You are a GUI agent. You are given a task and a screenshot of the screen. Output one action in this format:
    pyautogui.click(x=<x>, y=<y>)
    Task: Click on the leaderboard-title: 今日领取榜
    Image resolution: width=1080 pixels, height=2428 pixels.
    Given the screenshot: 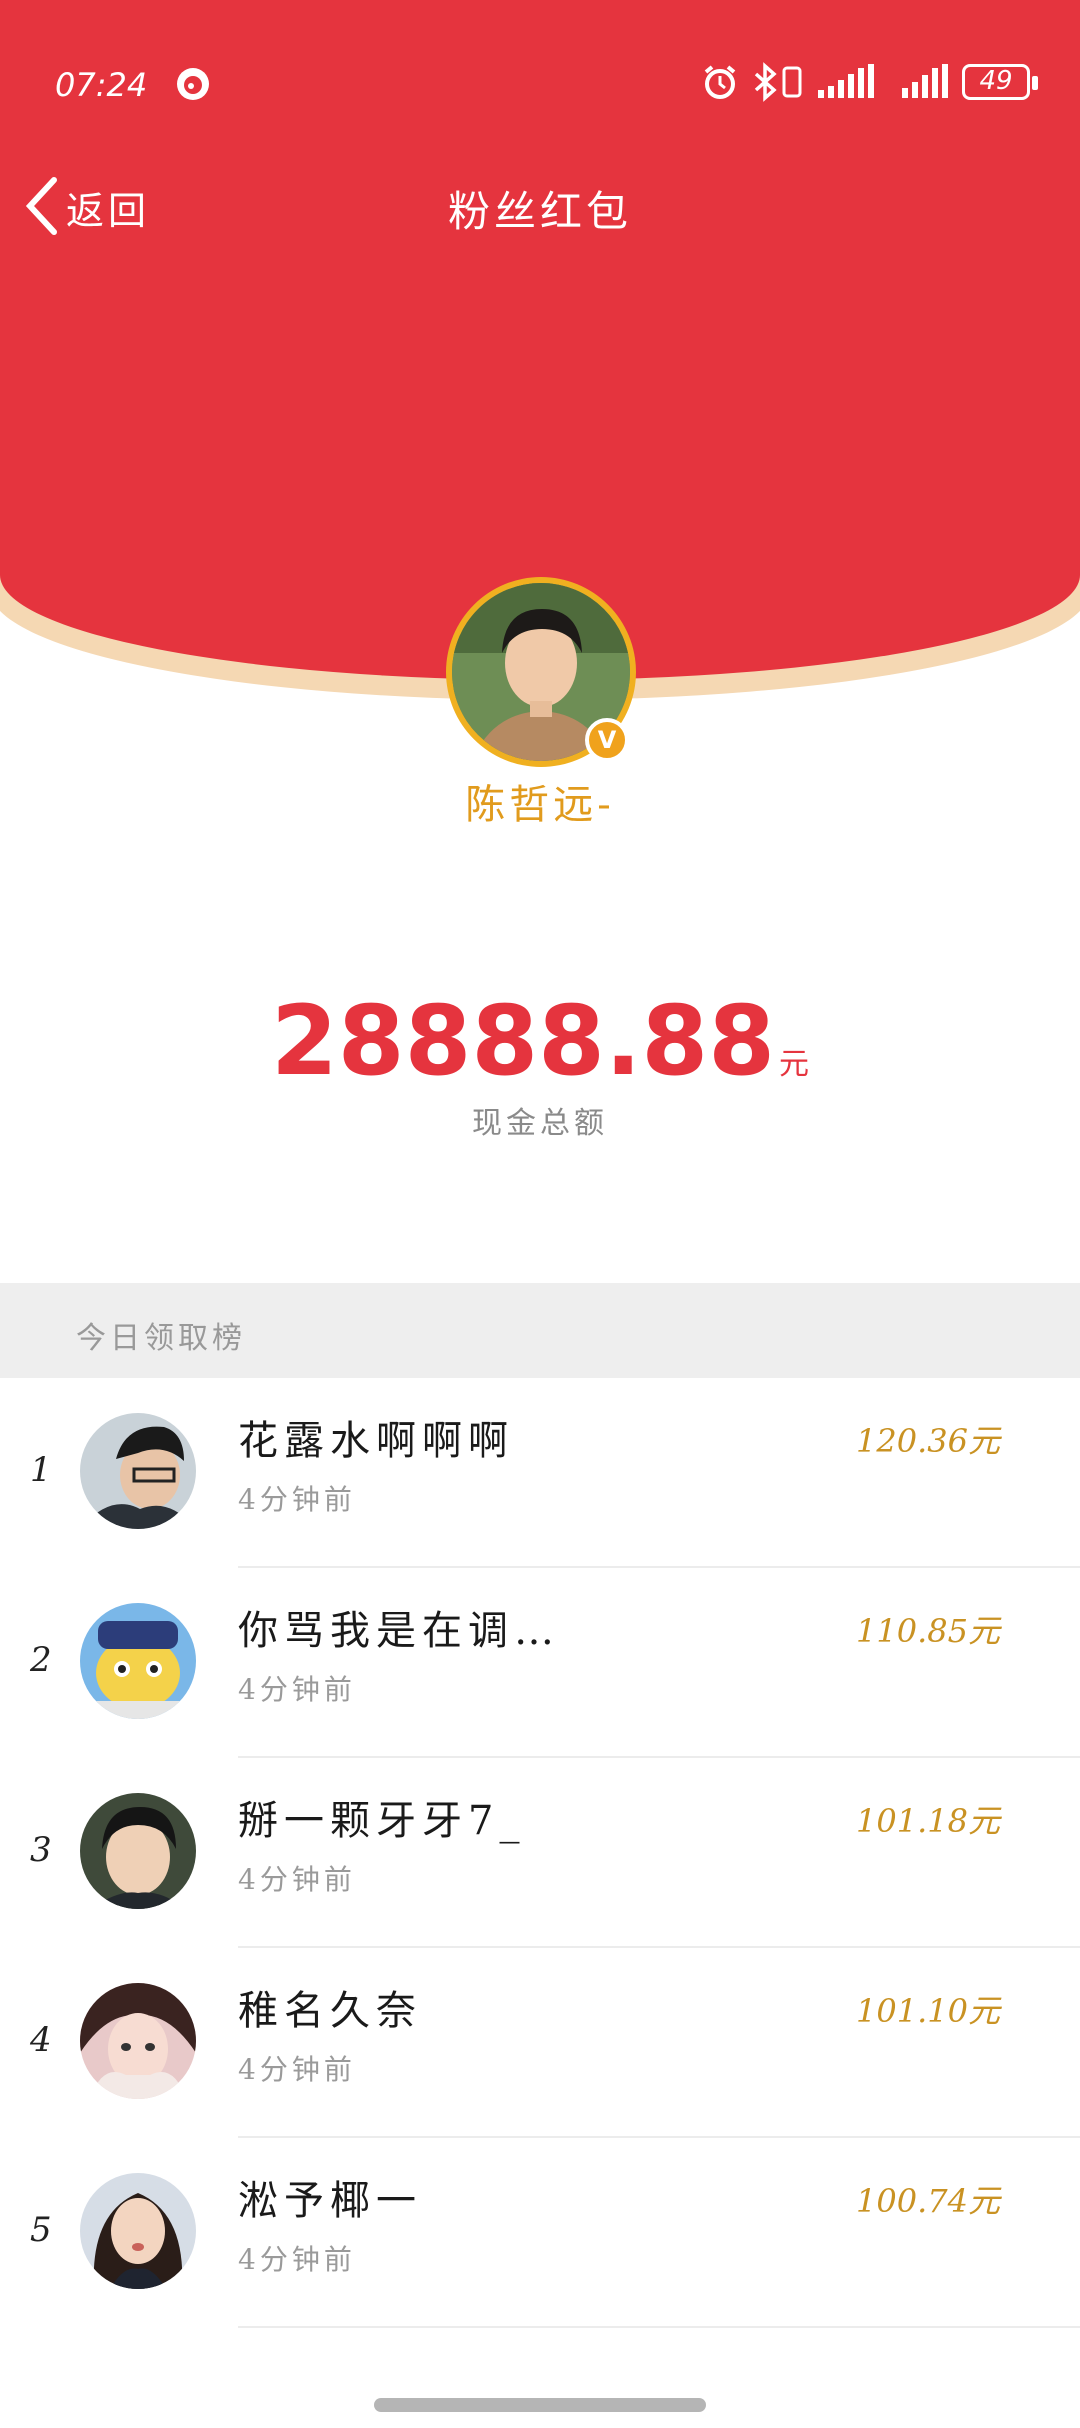 What is the action you would take?
    pyautogui.click(x=161, y=1338)
    